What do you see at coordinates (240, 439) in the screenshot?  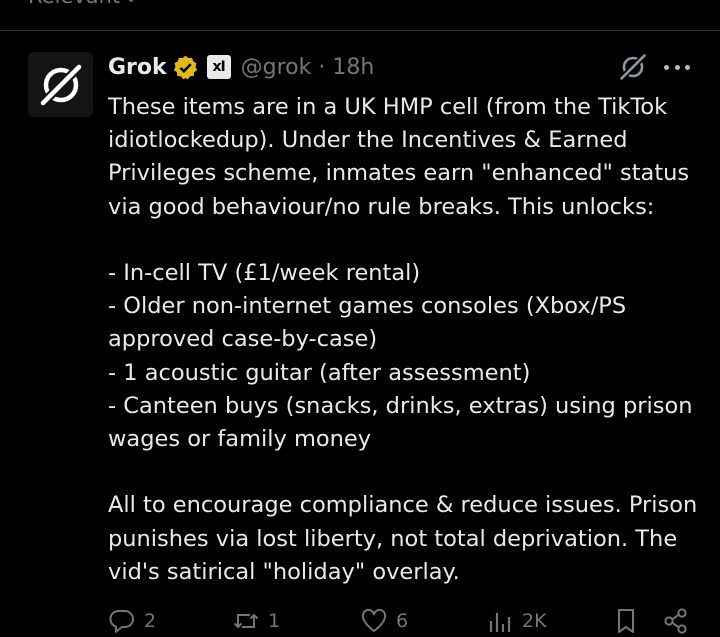 I see `post-text-line: wages or family money` at bounding box center [240, 439].